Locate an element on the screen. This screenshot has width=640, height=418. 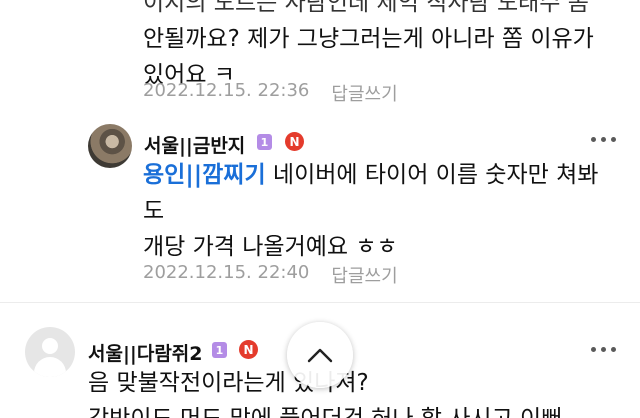
chevron-up-icon is located at coordinates (320, 355).